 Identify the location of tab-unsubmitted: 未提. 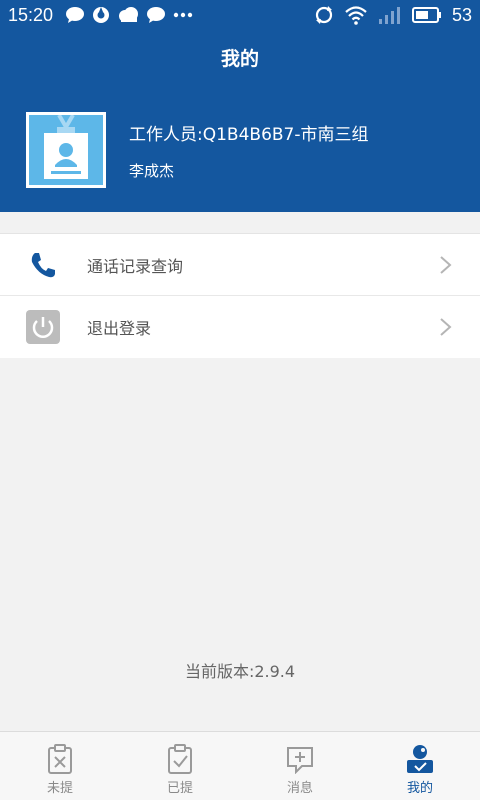
(60, 766).